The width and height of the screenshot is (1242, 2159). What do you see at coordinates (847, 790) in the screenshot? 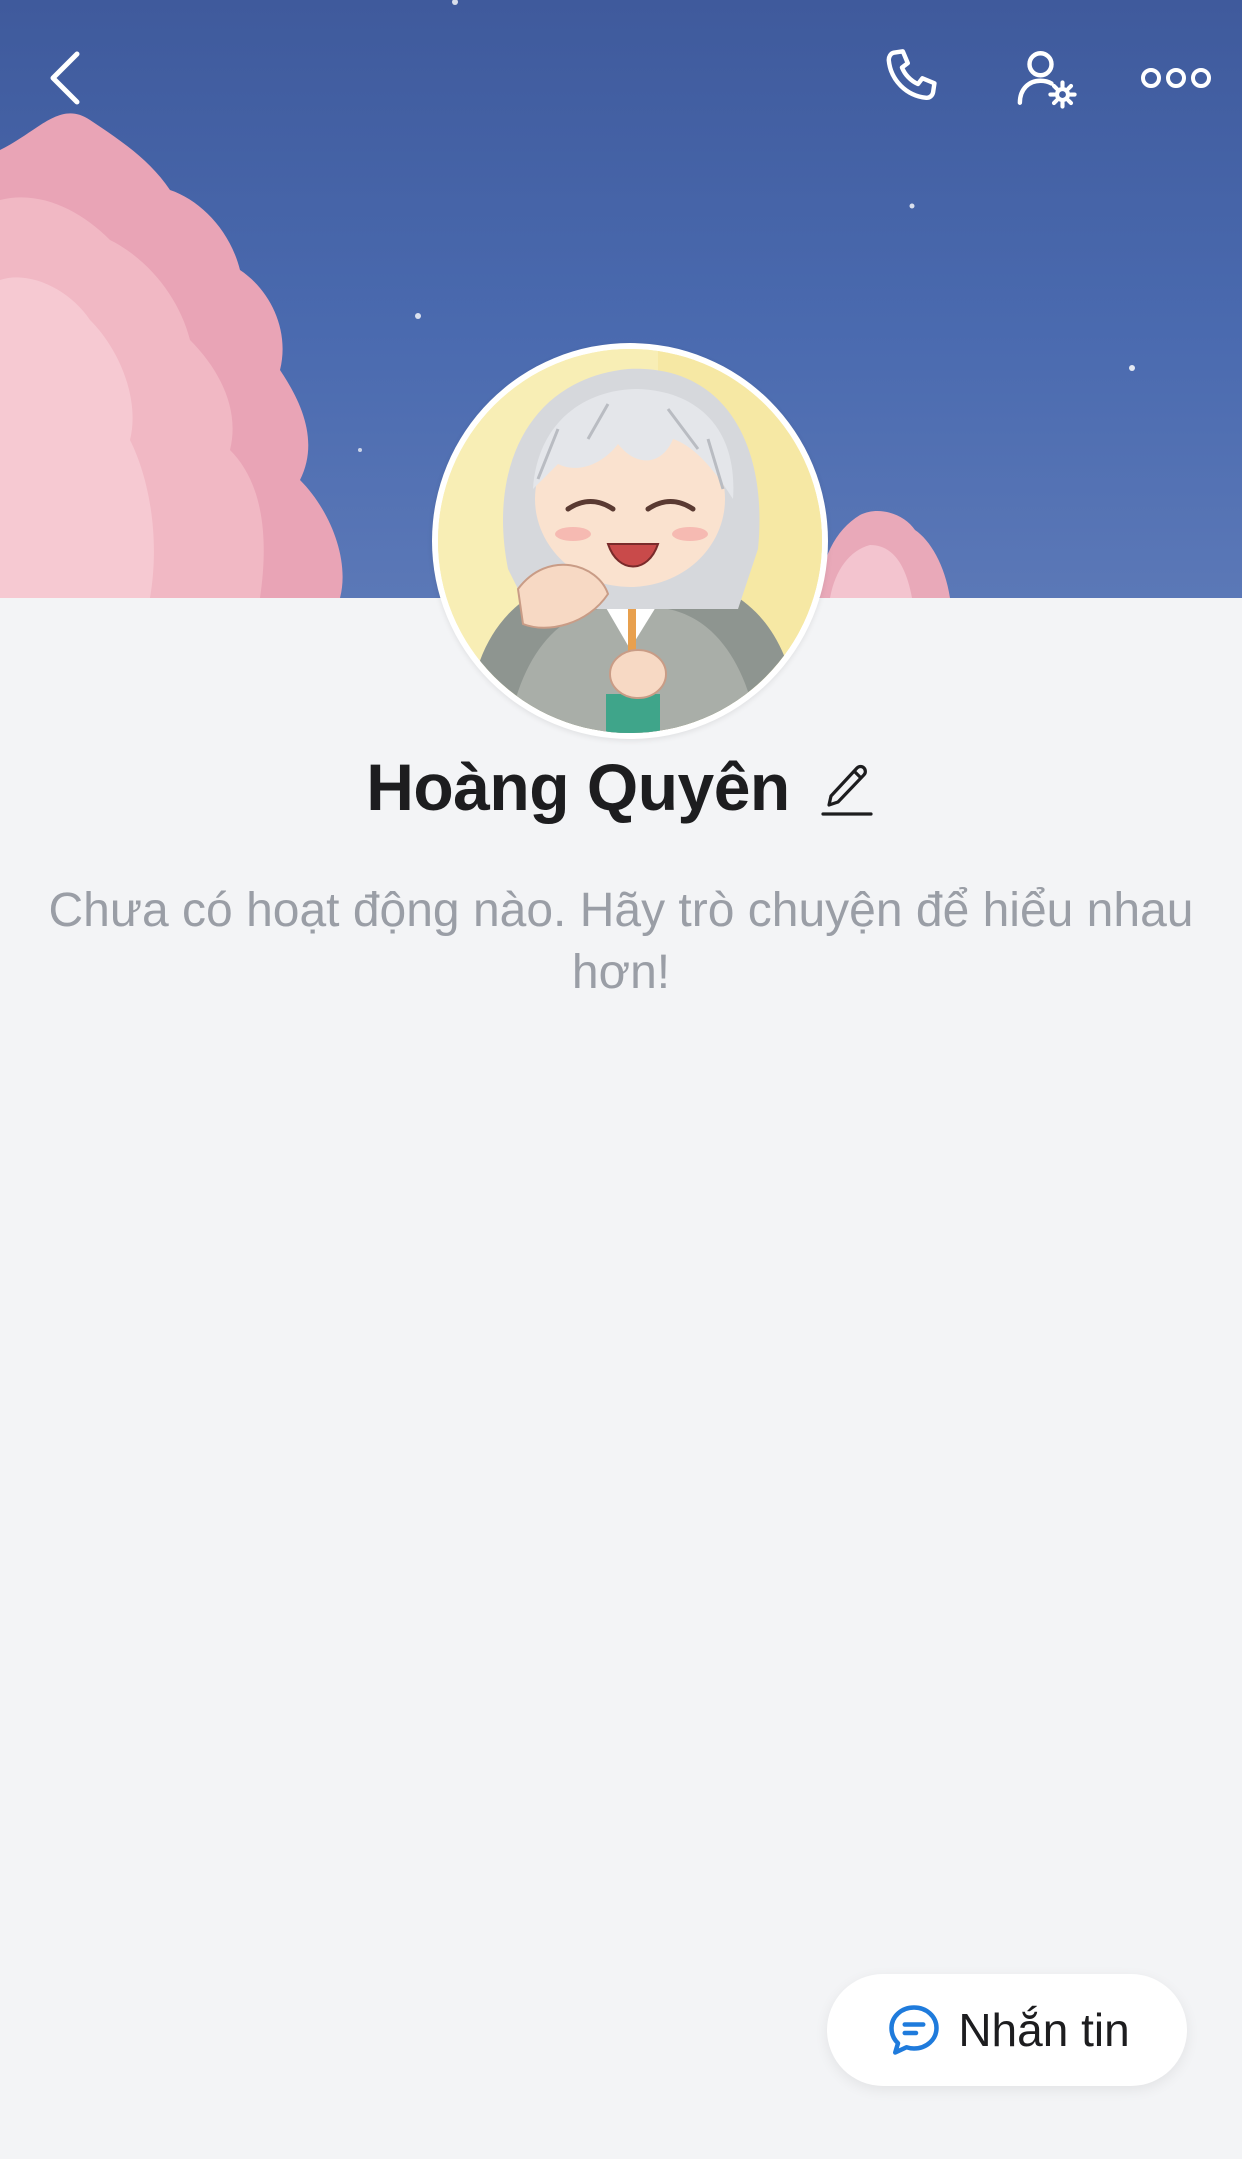
I see `pencil-icon` at bounding box center [847, 790].